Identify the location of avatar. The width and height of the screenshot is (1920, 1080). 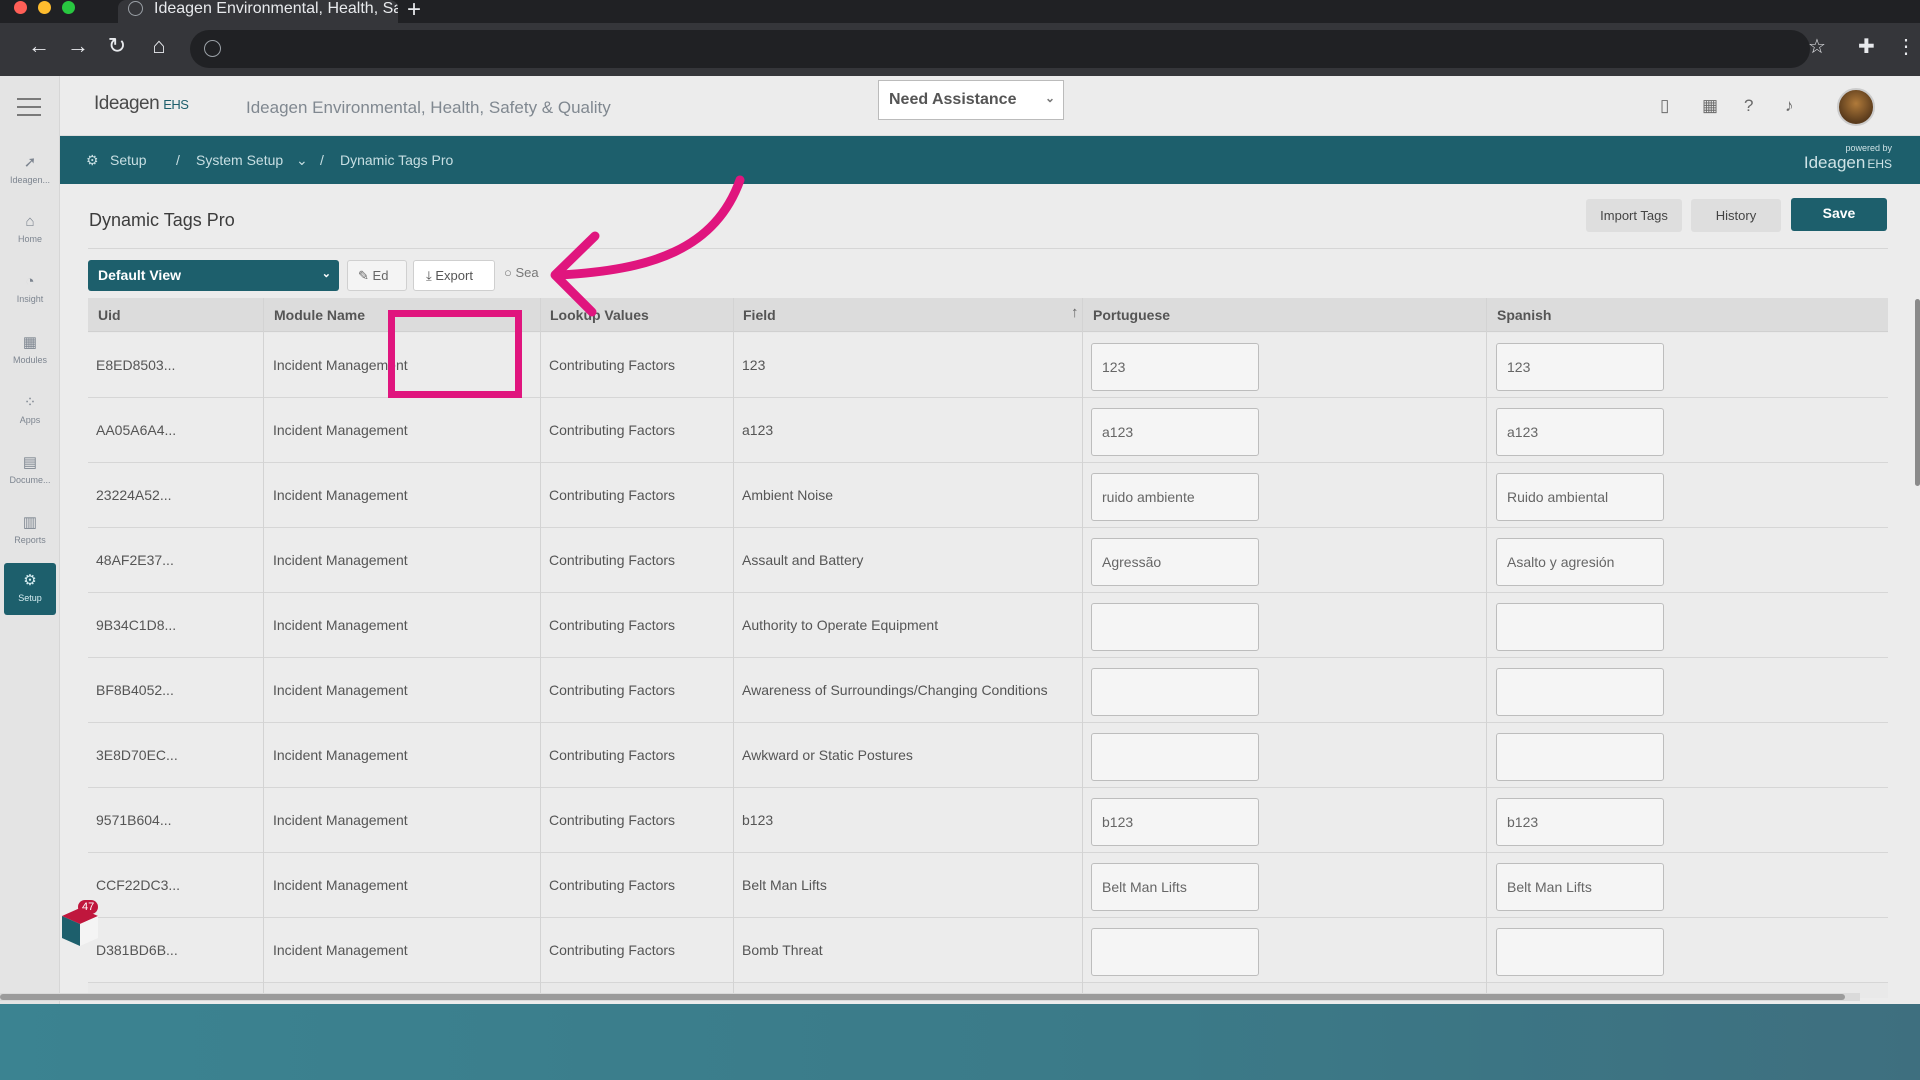
(1856, 107).